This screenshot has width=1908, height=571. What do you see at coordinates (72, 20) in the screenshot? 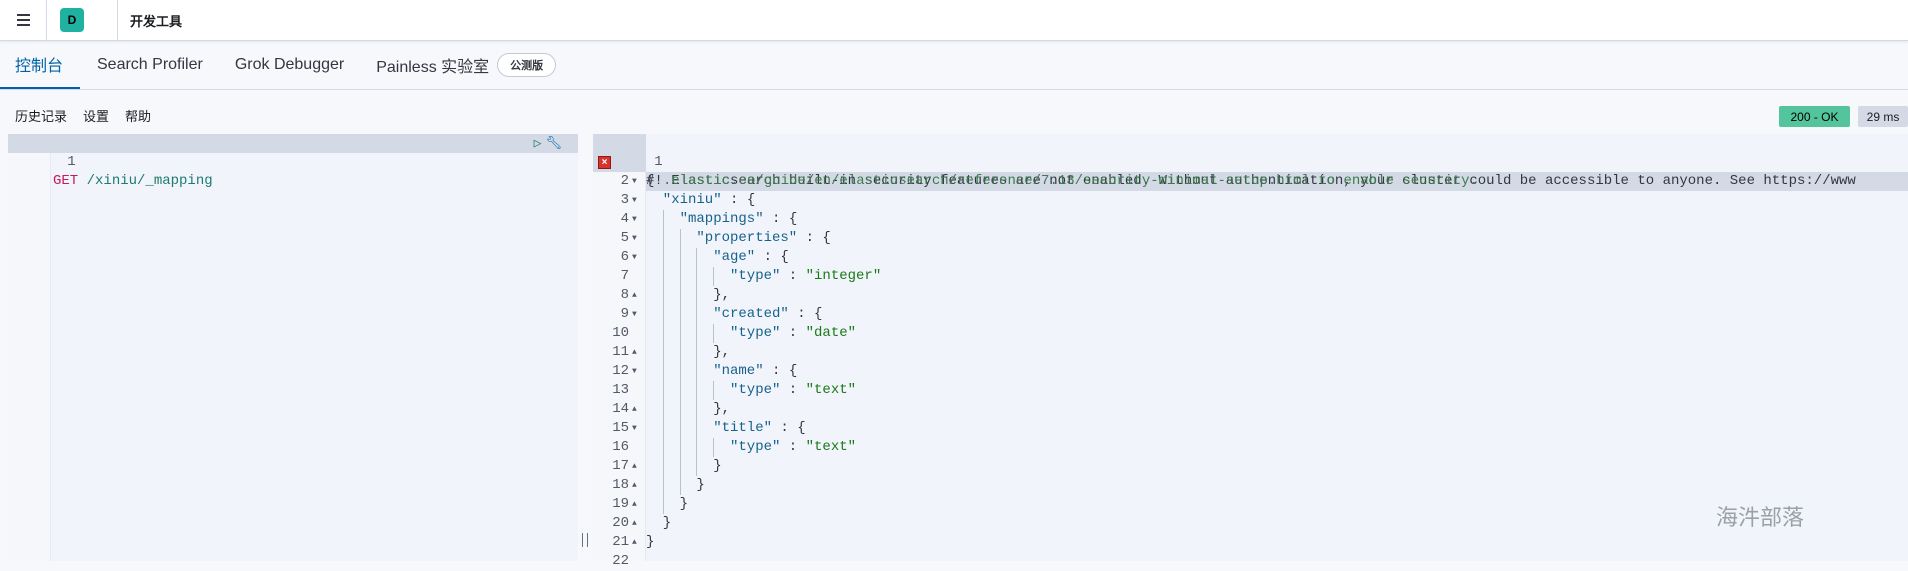
I see `space-avatar: D` at bounding box center [72, 20].